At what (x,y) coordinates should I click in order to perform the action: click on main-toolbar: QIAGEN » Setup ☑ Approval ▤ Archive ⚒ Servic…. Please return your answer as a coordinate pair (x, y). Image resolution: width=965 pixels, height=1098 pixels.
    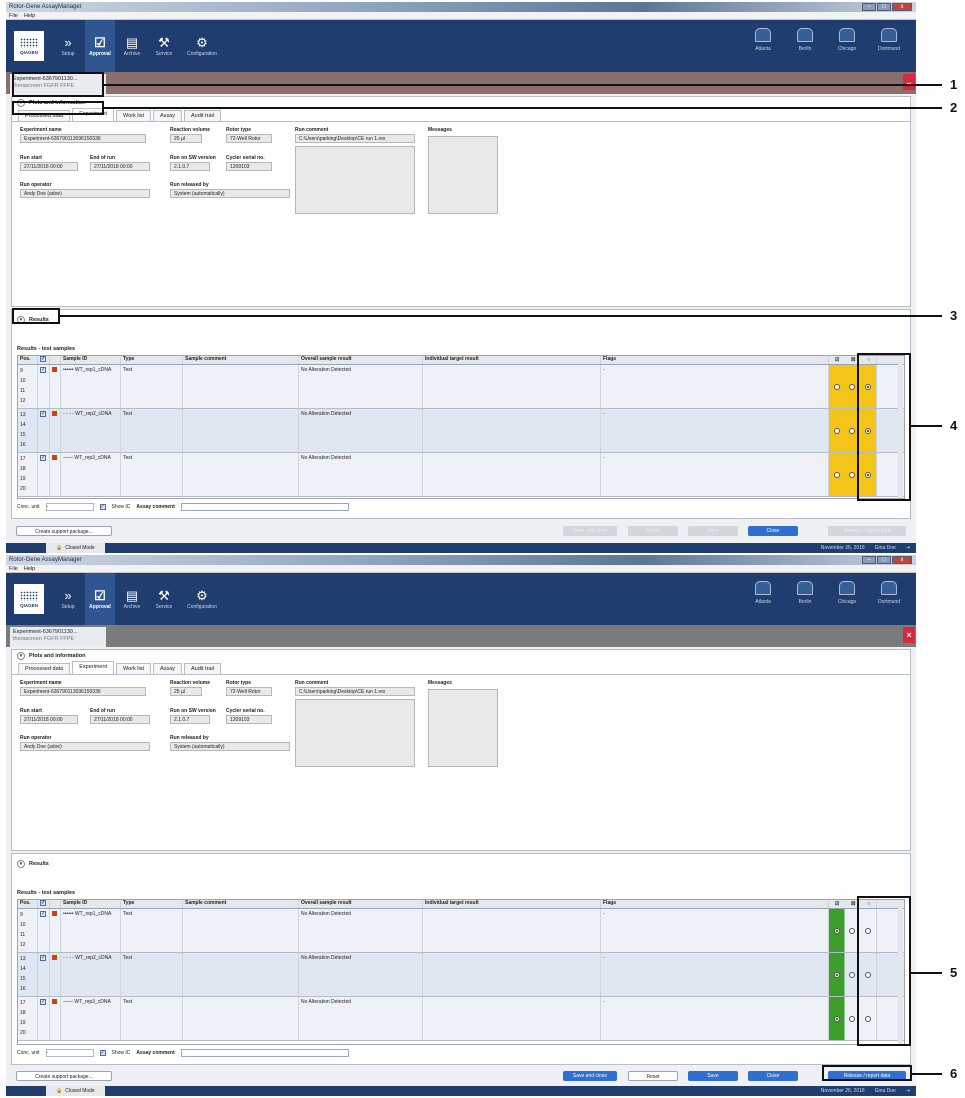
    Looking at the image, I should click on (461, 599).